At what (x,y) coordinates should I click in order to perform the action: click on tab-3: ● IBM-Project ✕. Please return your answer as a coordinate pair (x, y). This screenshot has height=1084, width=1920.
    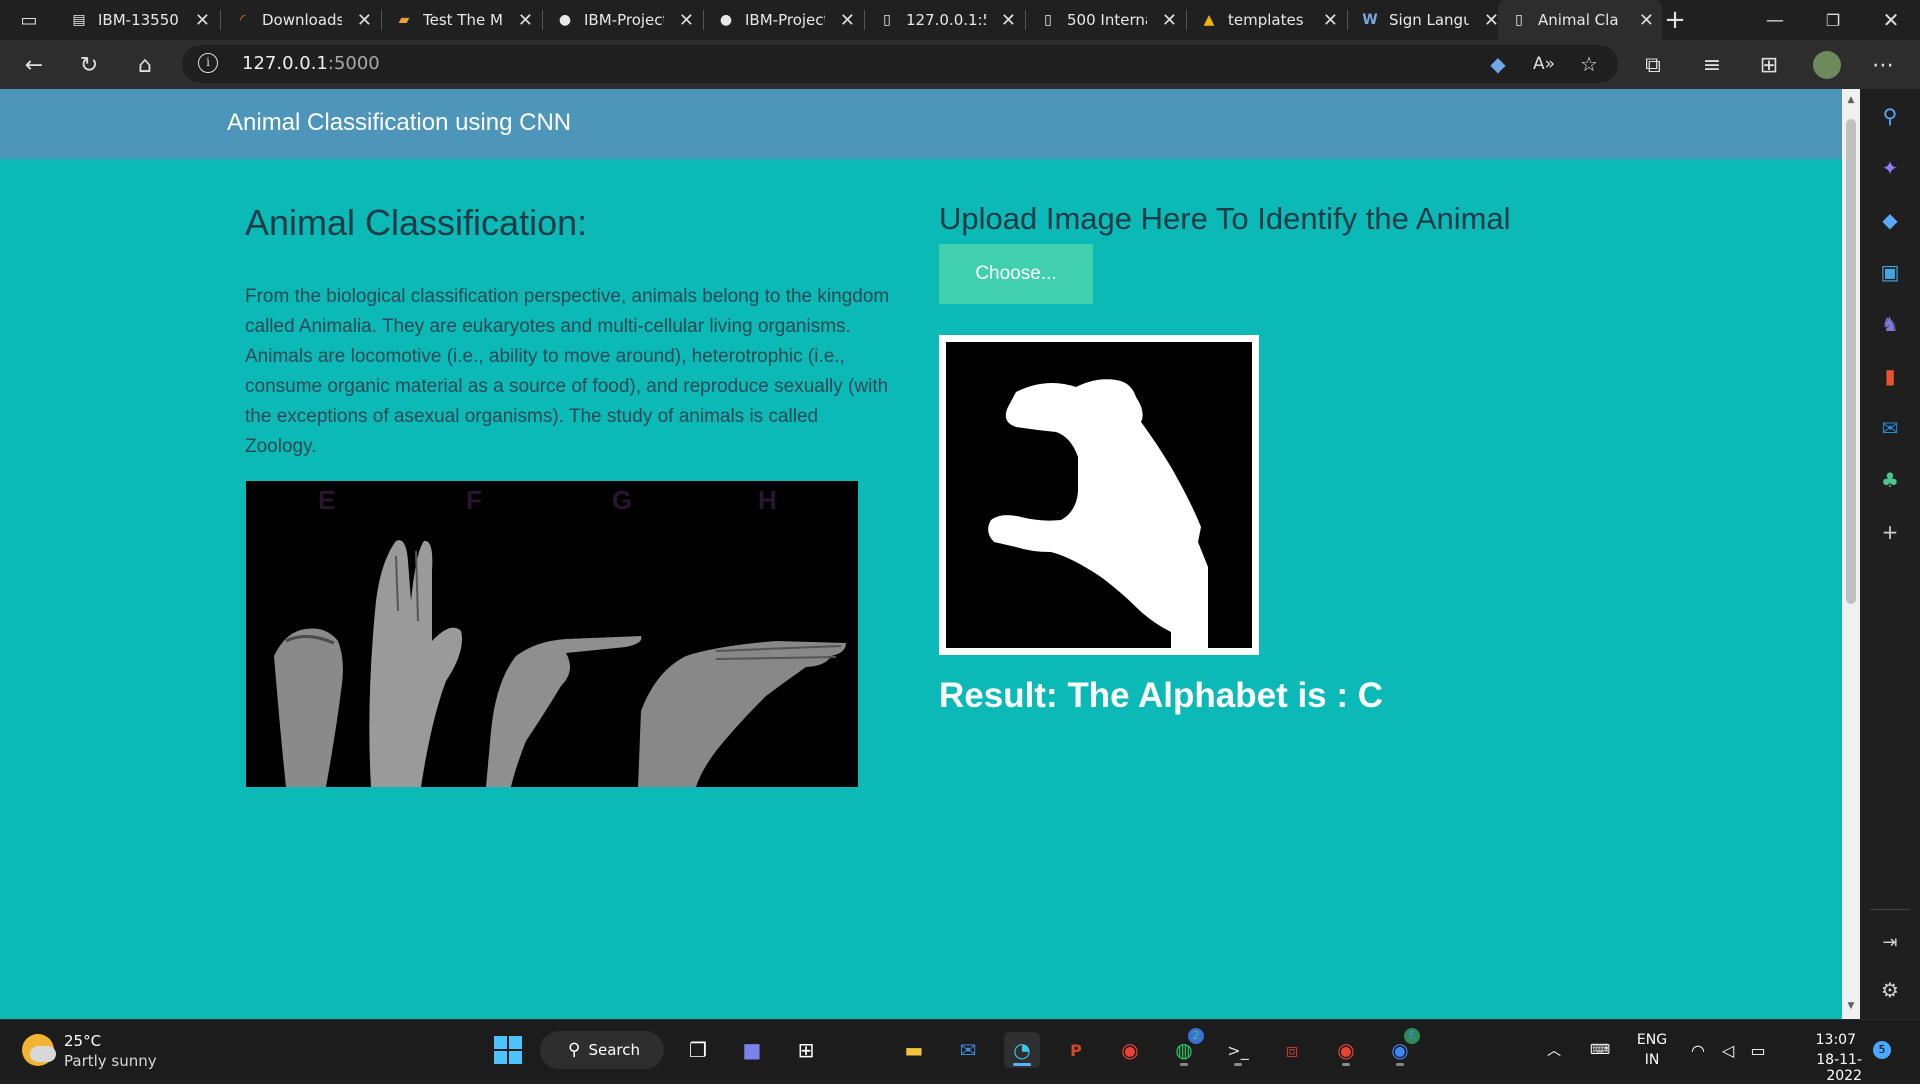
    Looking at the image, I should click on (623, 20).